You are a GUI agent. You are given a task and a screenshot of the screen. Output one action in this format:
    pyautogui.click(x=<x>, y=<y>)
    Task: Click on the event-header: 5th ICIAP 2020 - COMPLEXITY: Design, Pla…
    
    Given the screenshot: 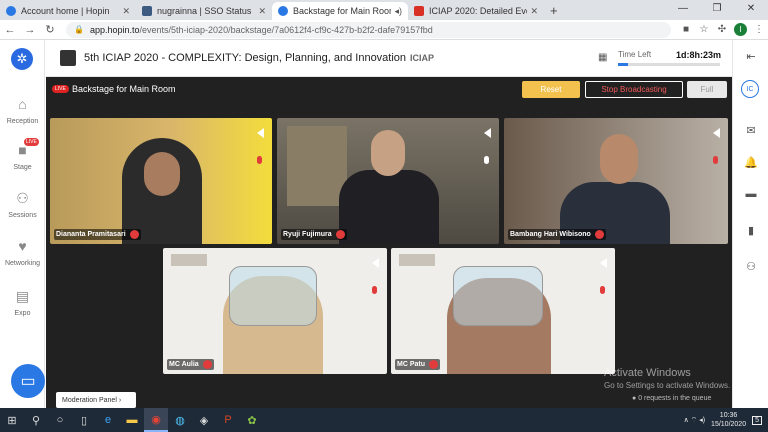 What is the action you would take?
    pyautogui.click(x=389, y=58)
    